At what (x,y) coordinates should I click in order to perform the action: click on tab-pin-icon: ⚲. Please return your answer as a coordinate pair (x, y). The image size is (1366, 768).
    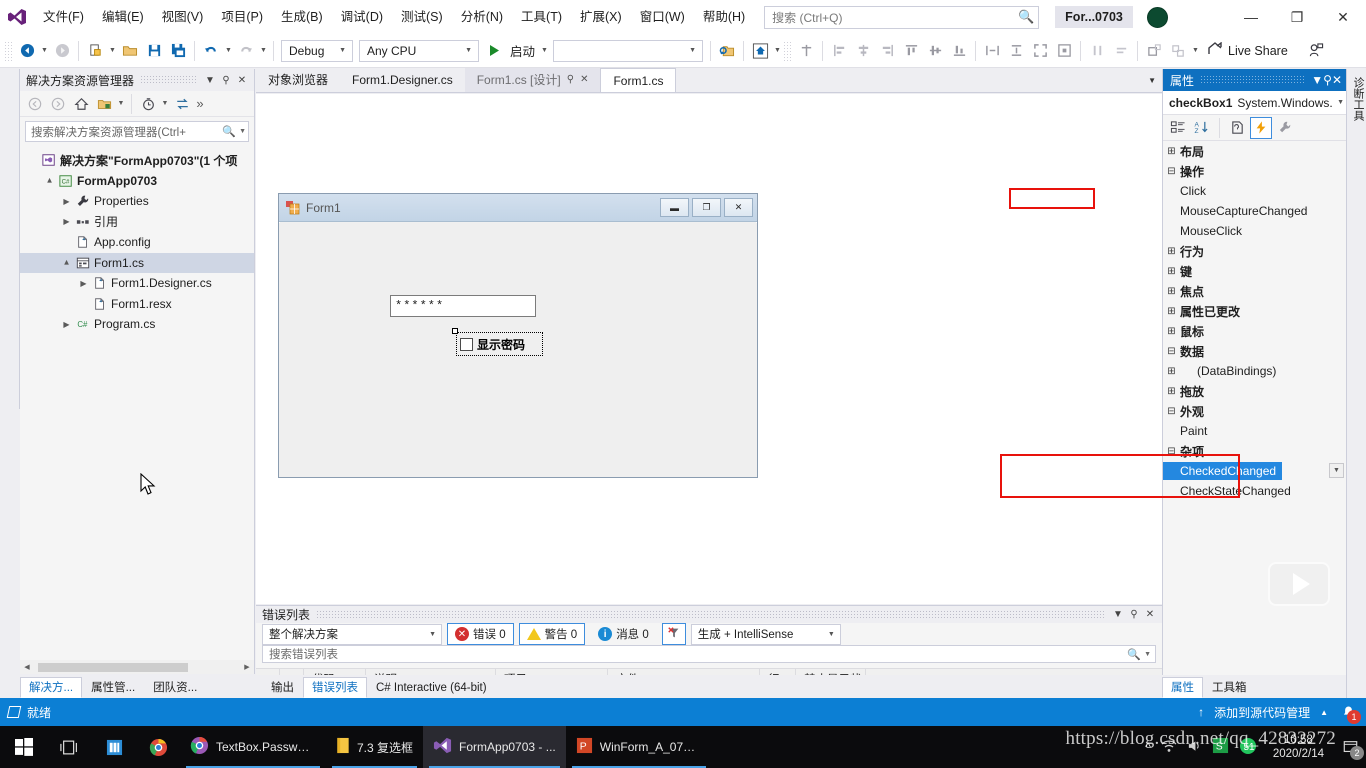
    Looking at the image, I should click on (570, 80).